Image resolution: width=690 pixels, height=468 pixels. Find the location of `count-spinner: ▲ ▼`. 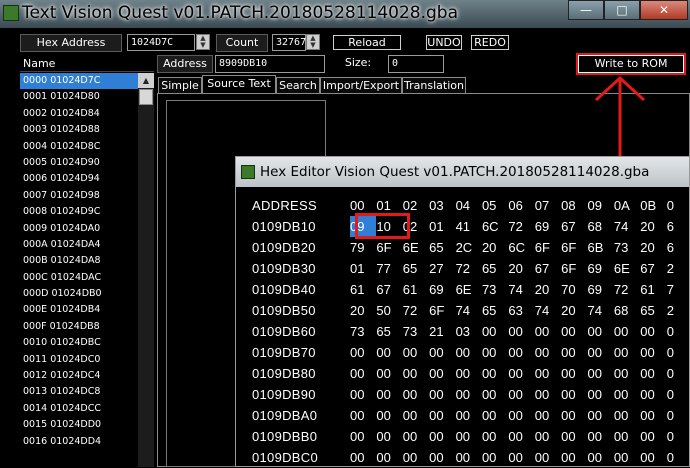

count-spinner: ▲ ▼ is located at coordinates (313, 42).